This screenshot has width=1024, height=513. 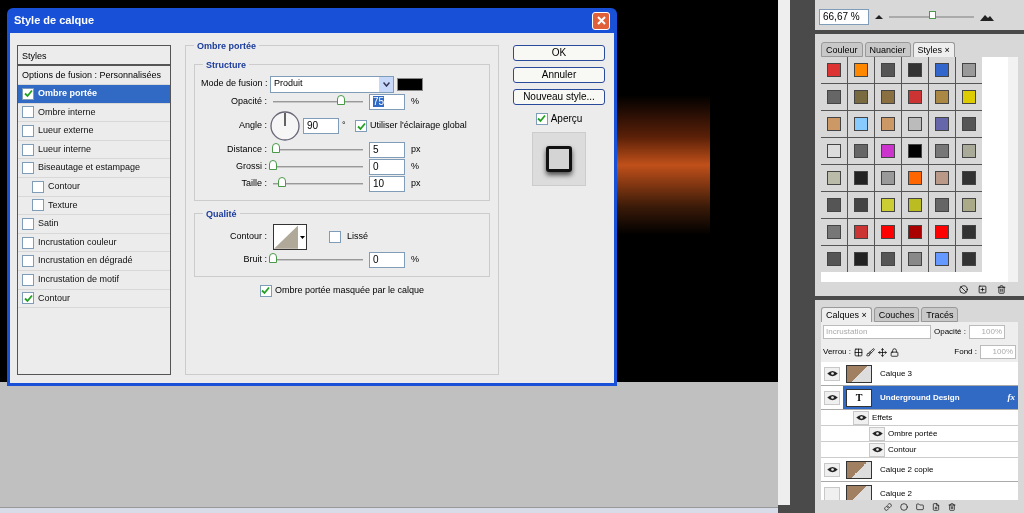 What do you see at coordinates (919, 506) in the screenshot?
I see `folder-icon` at bounding box center [919, 506].